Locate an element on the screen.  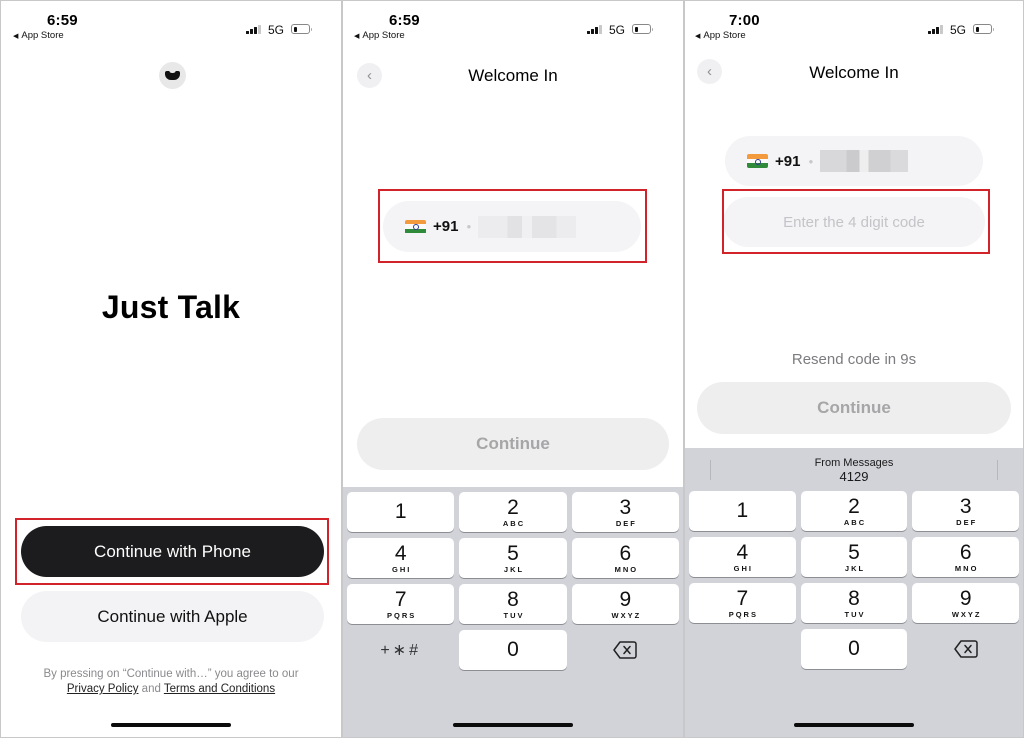
status-bar: 7:00 ◀ App Store 5G is located at coordinates (854, 27).